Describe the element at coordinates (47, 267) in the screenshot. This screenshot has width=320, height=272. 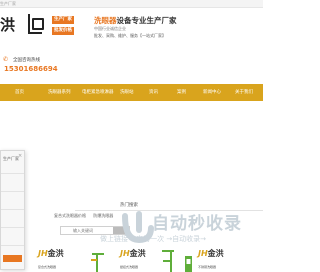
I see `product-caption: 复合式洗眼器` at that location.